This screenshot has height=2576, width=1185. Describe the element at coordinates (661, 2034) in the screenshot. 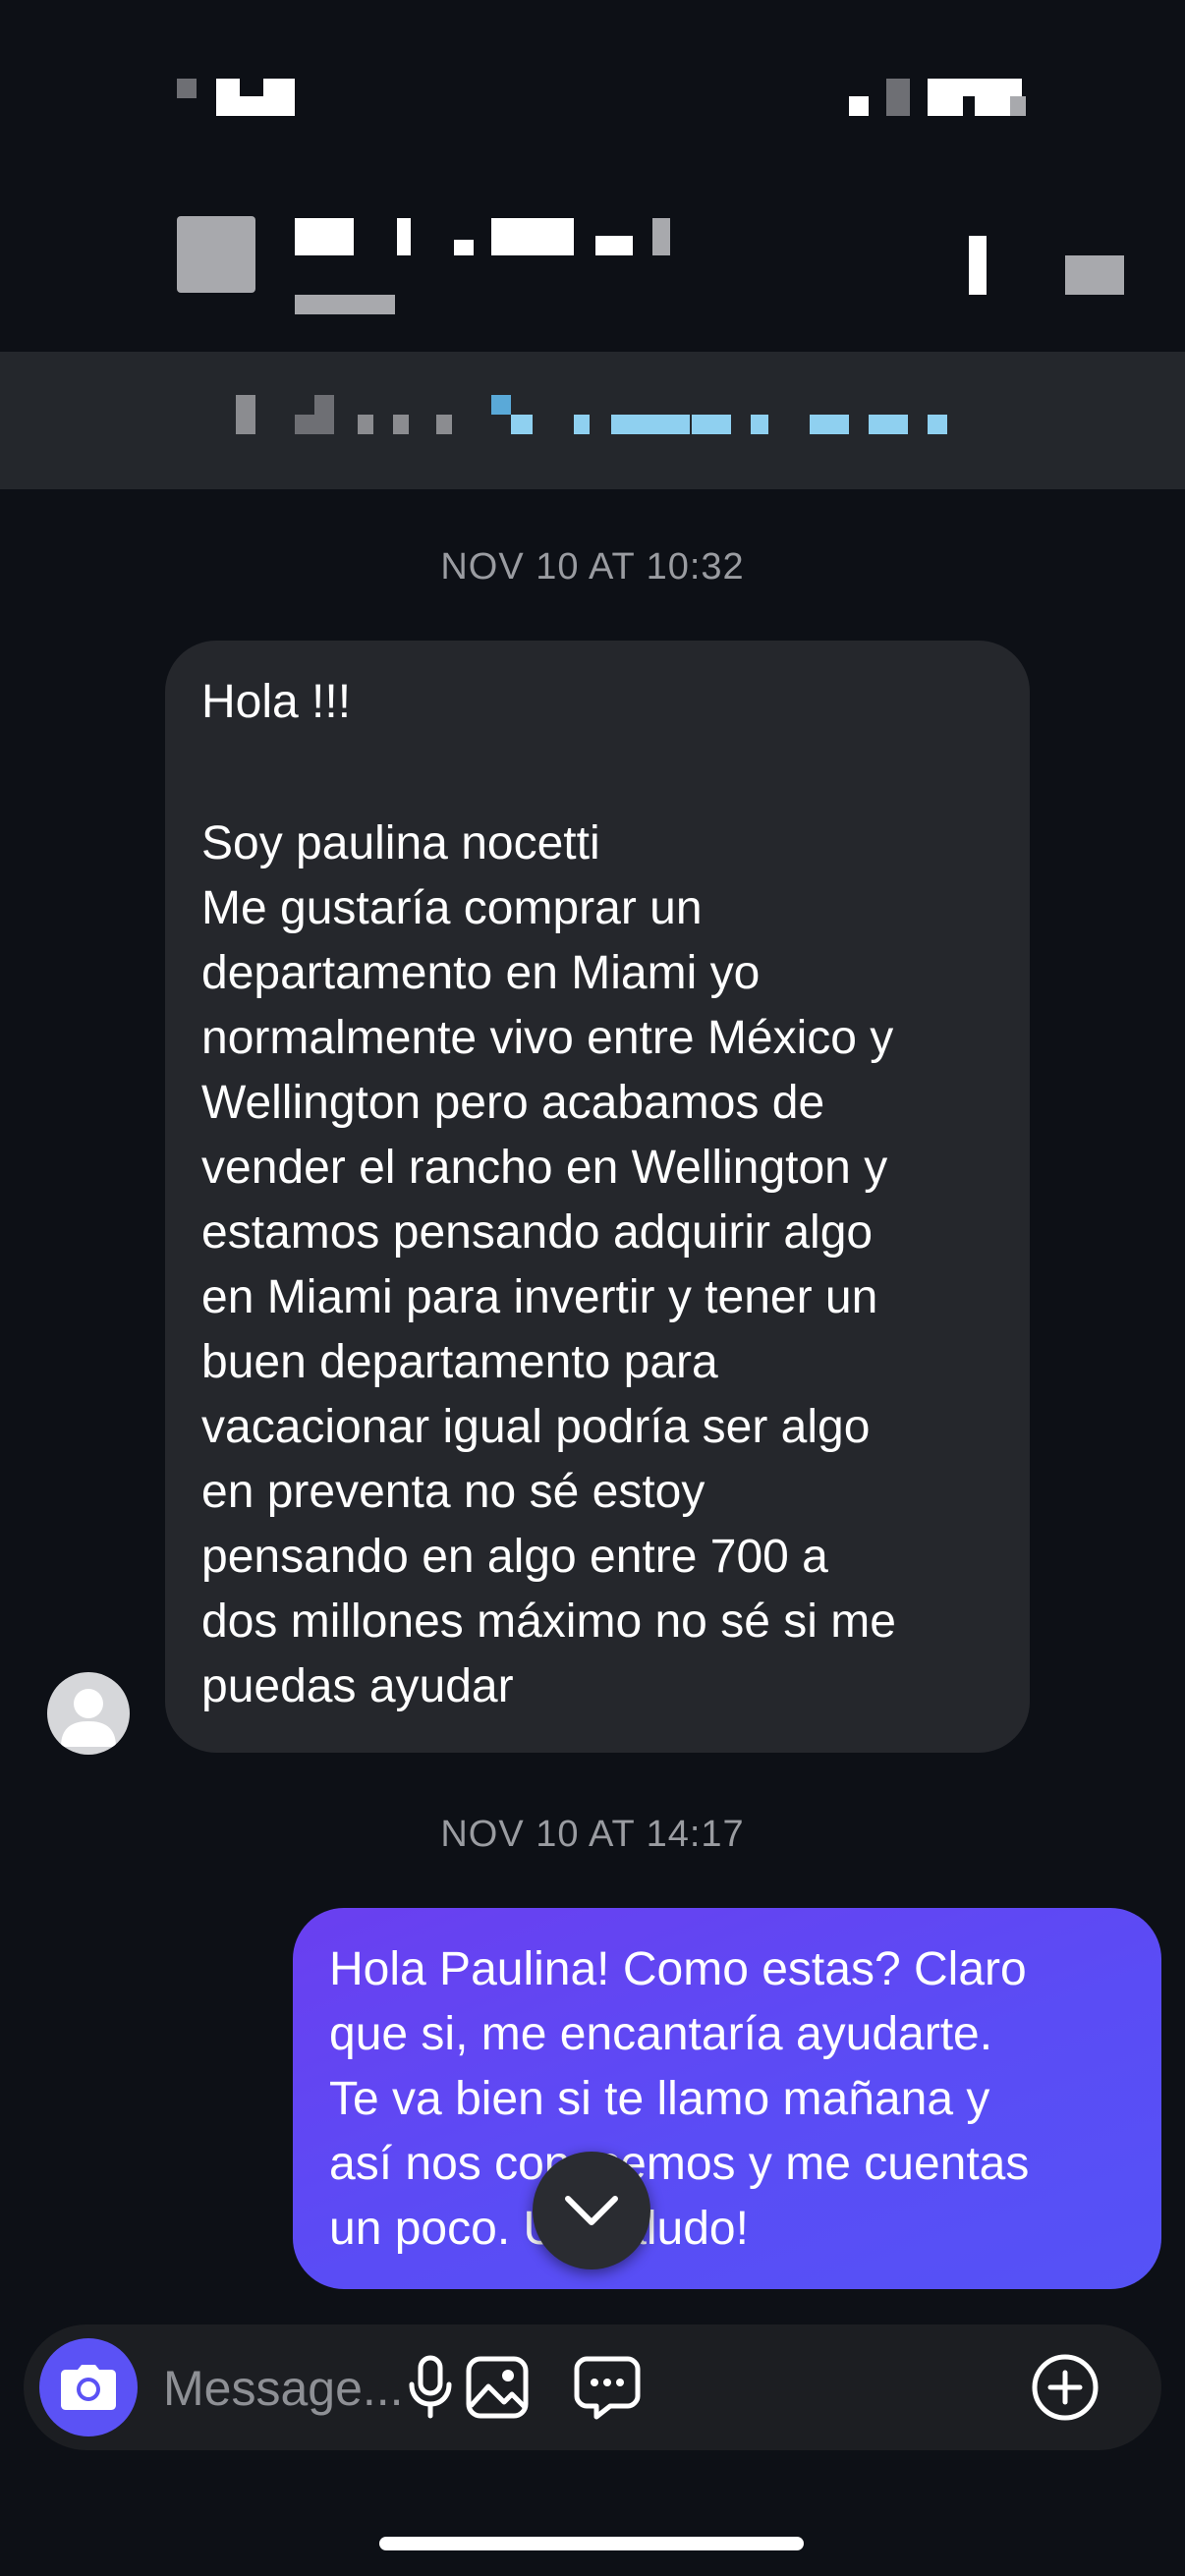

I see `message-line: que si, me encantaría ayudarte.` at that location.